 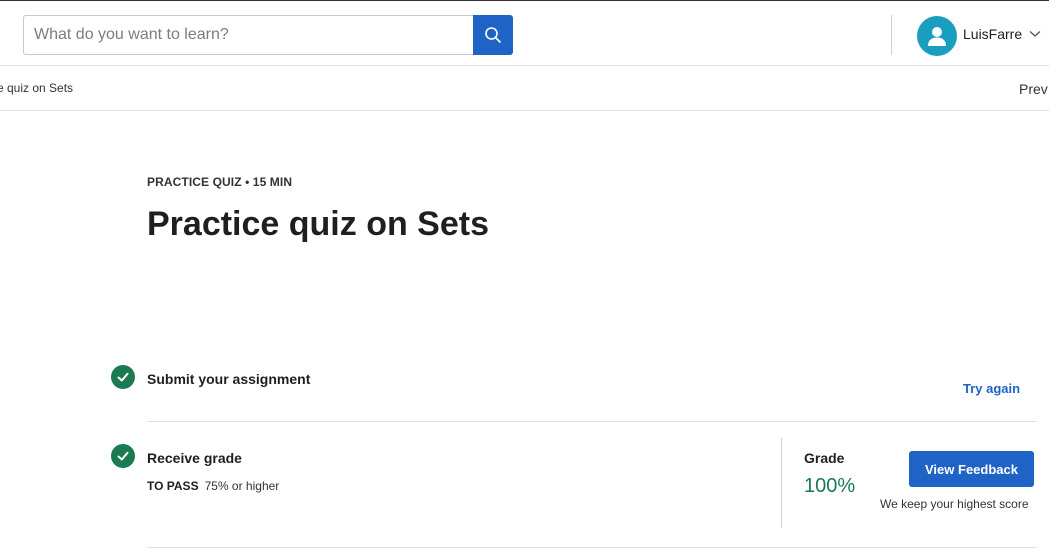 I want to click on submit-step-title: Submit your assignment, so click(x=229, y=379).